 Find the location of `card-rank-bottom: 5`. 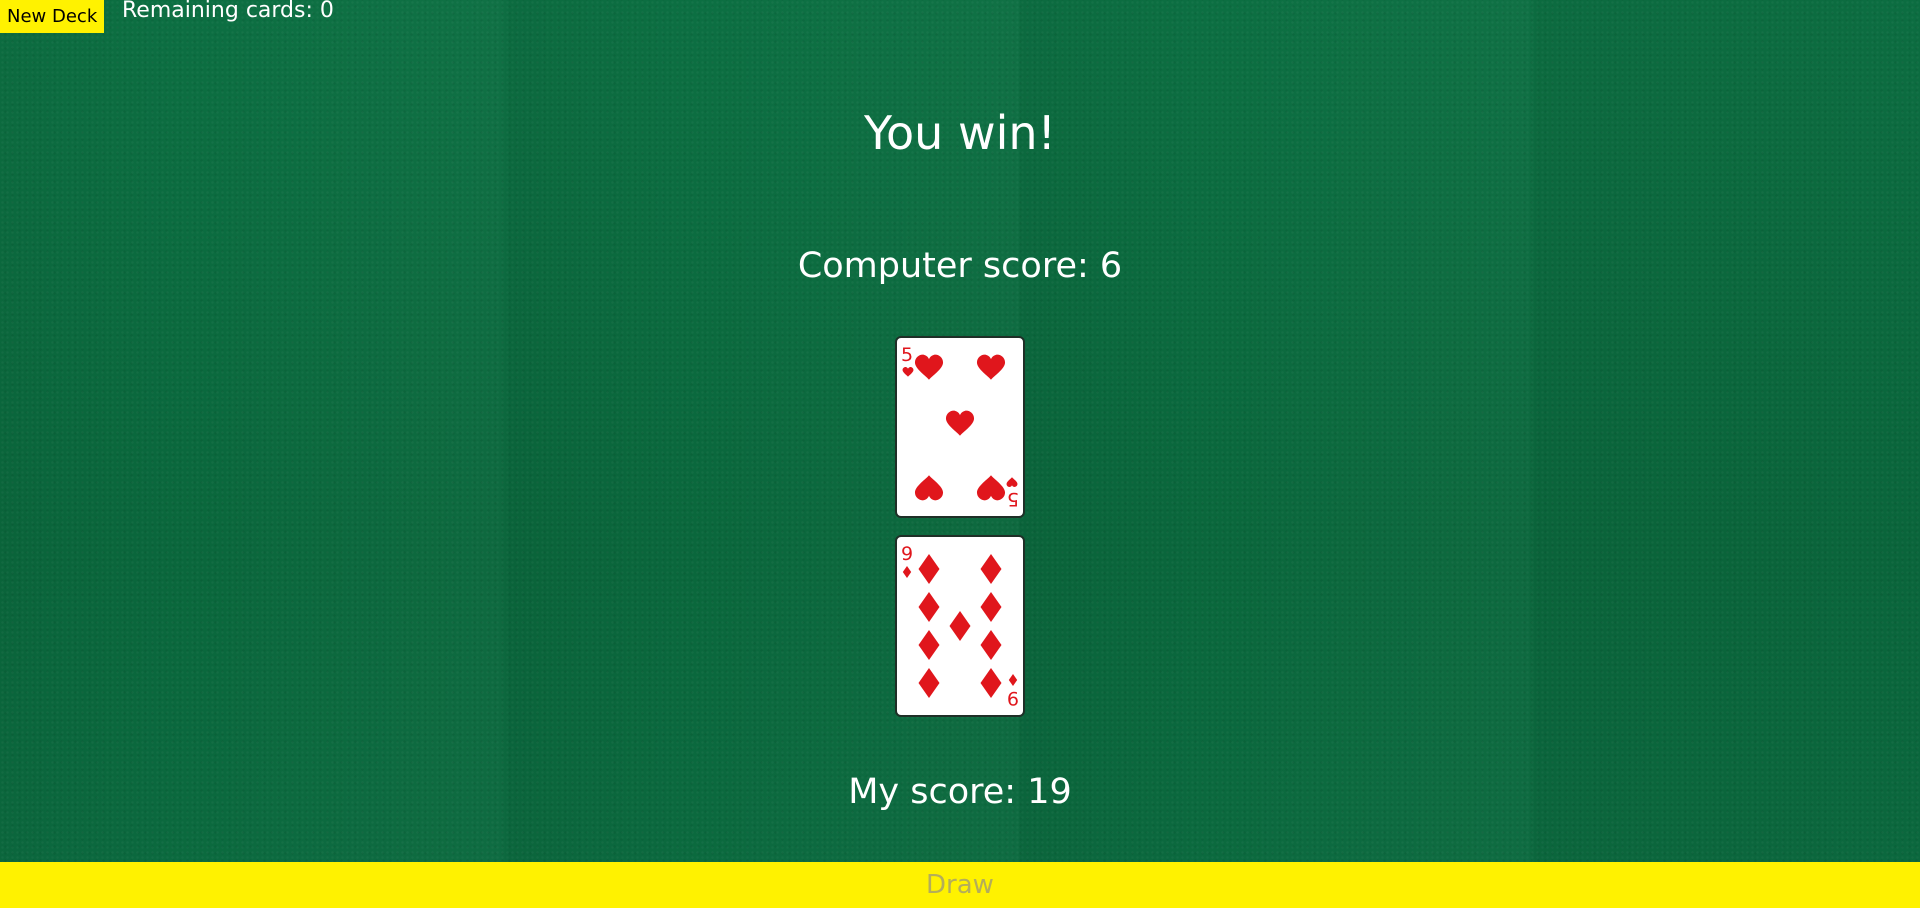

card-rank-bottom: 5 is located at coordinates (1013, 499).